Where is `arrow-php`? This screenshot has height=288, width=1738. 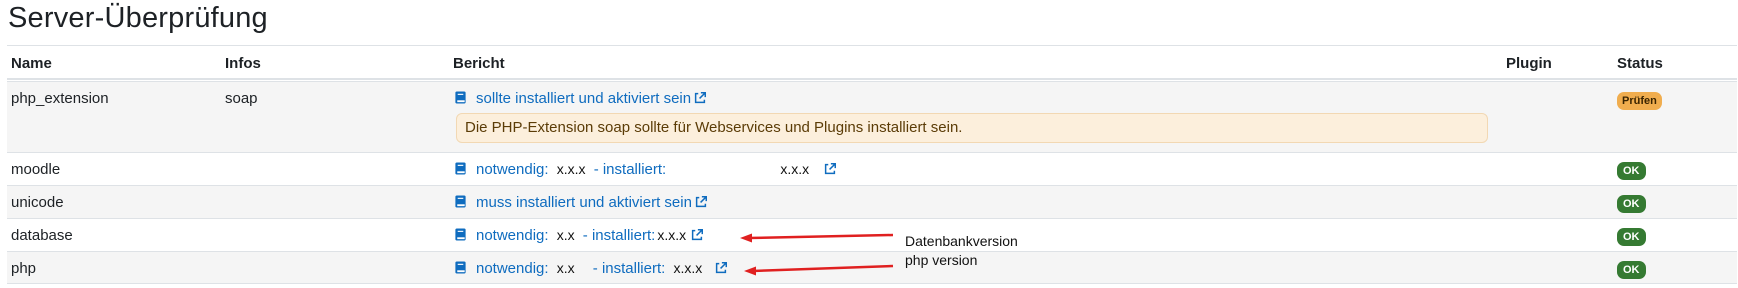
arrow-php is located at coordinates (822, 268).